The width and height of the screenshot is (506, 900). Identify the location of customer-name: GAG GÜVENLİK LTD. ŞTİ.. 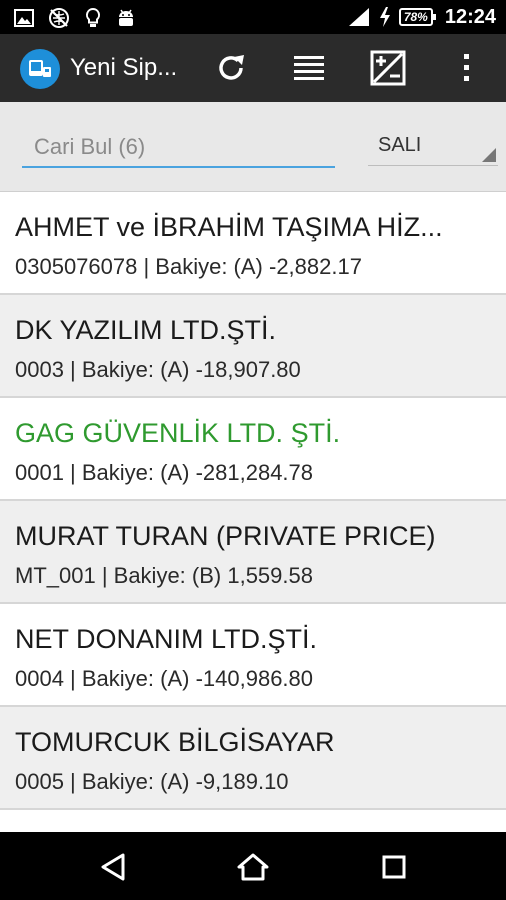
(178, 433).